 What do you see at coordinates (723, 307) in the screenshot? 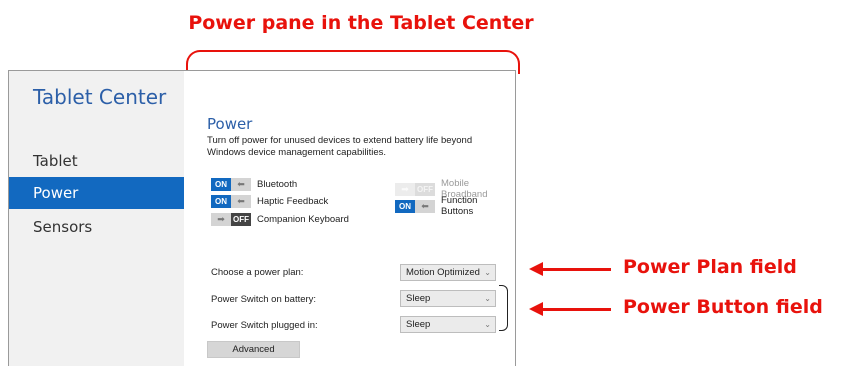
I see `power-button-annotation: Power Button field` at bounding box center [723, 307].